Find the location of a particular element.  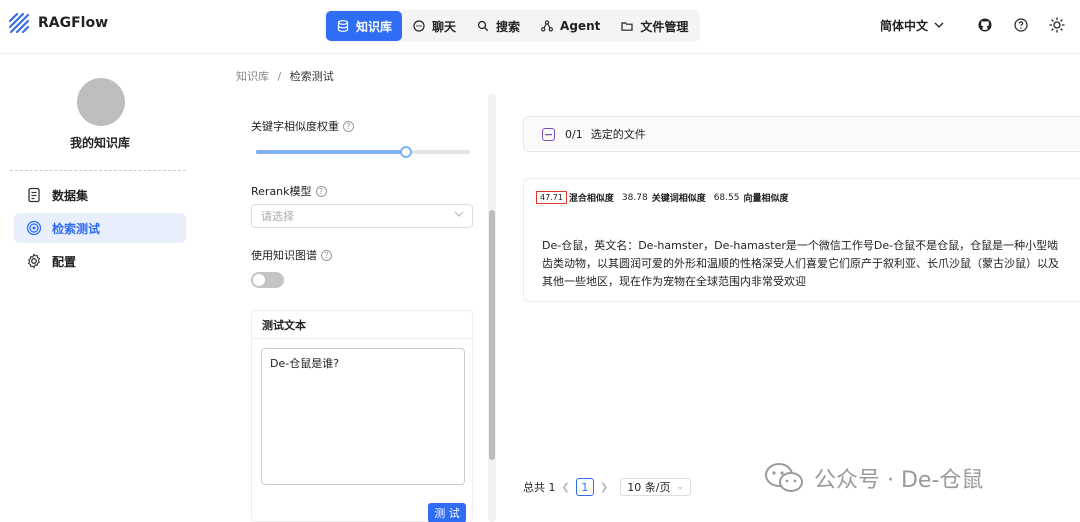

nav-file-management: 文件管理 is located at coordinates (654, 26).